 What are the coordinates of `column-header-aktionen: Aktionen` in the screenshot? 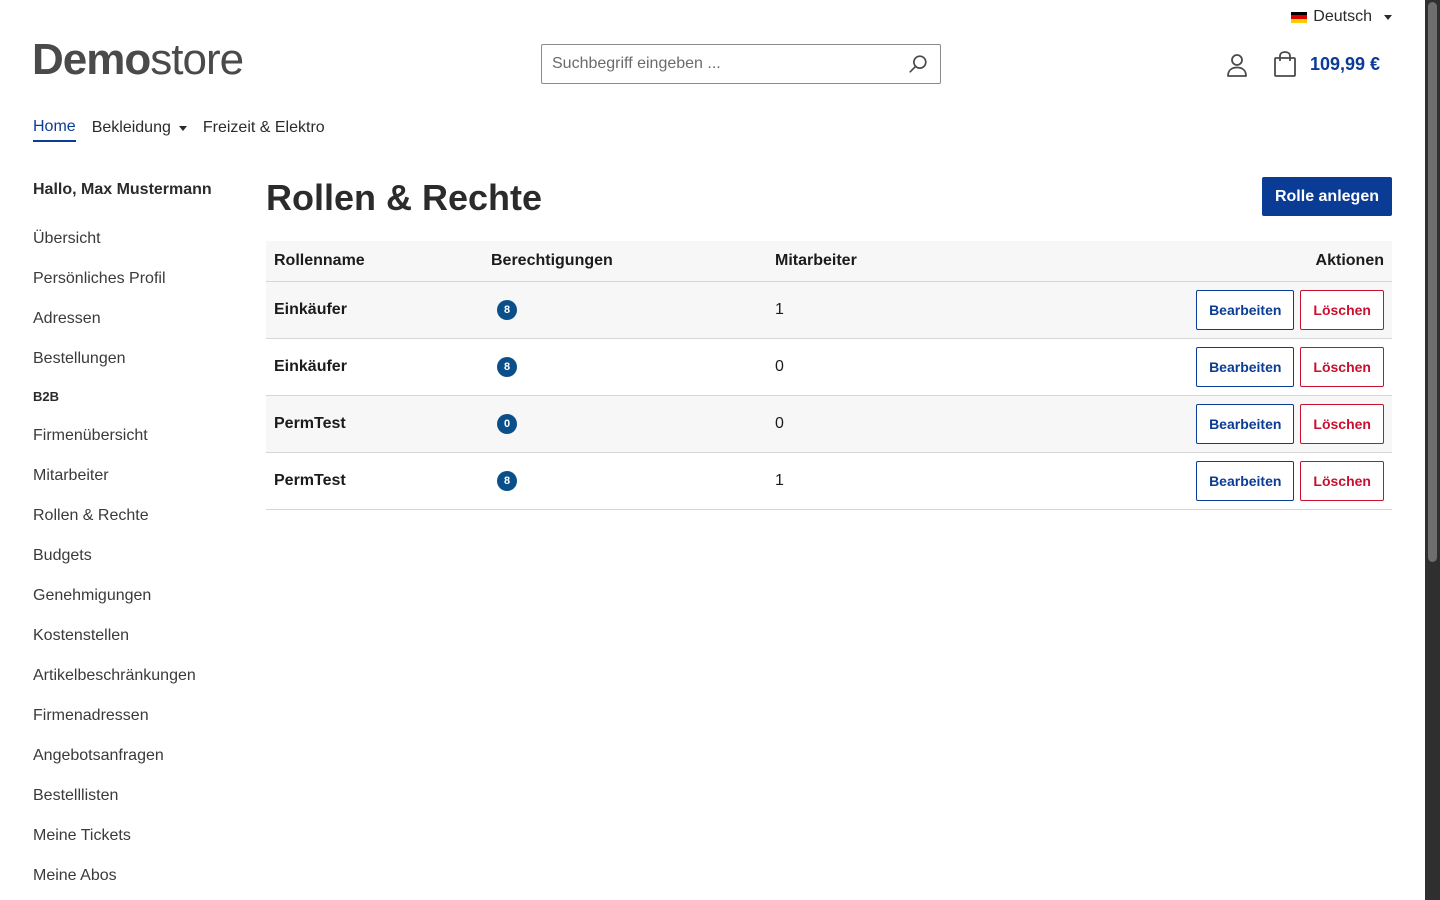 It's located at (1349, 260).